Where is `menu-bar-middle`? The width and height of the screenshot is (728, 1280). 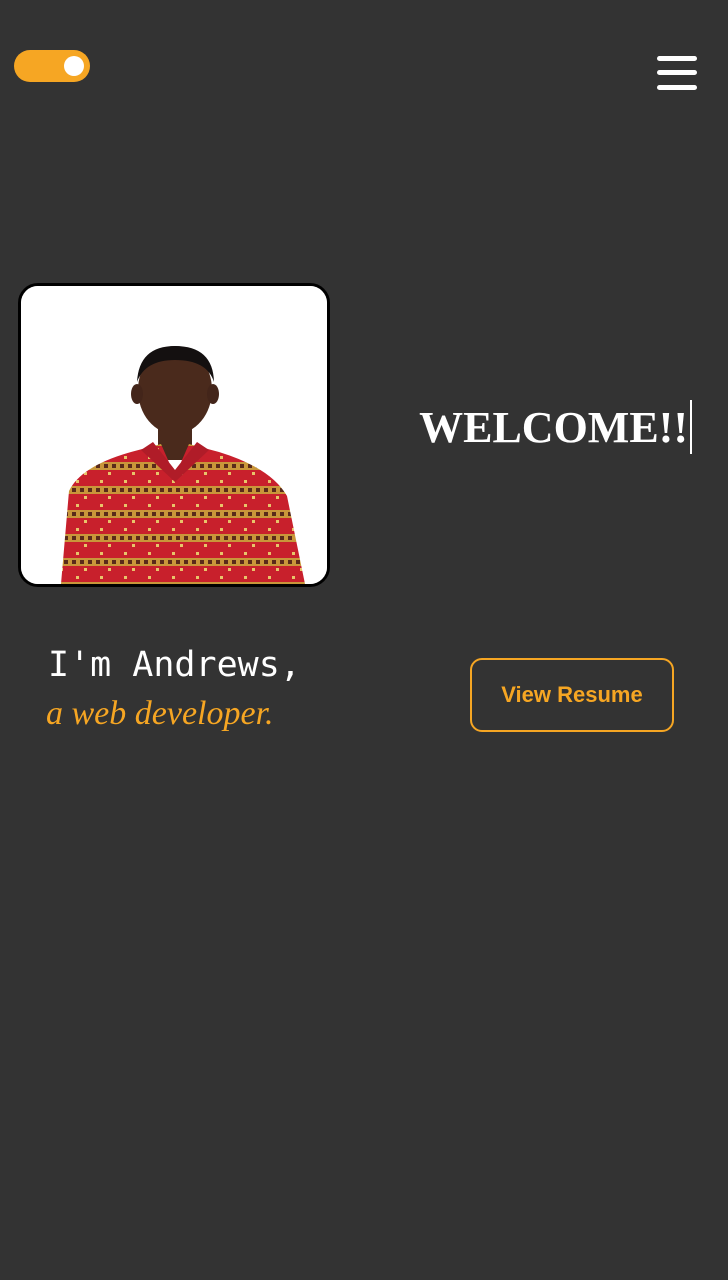 menu-bar-middle is located at coordinates (677, 72).